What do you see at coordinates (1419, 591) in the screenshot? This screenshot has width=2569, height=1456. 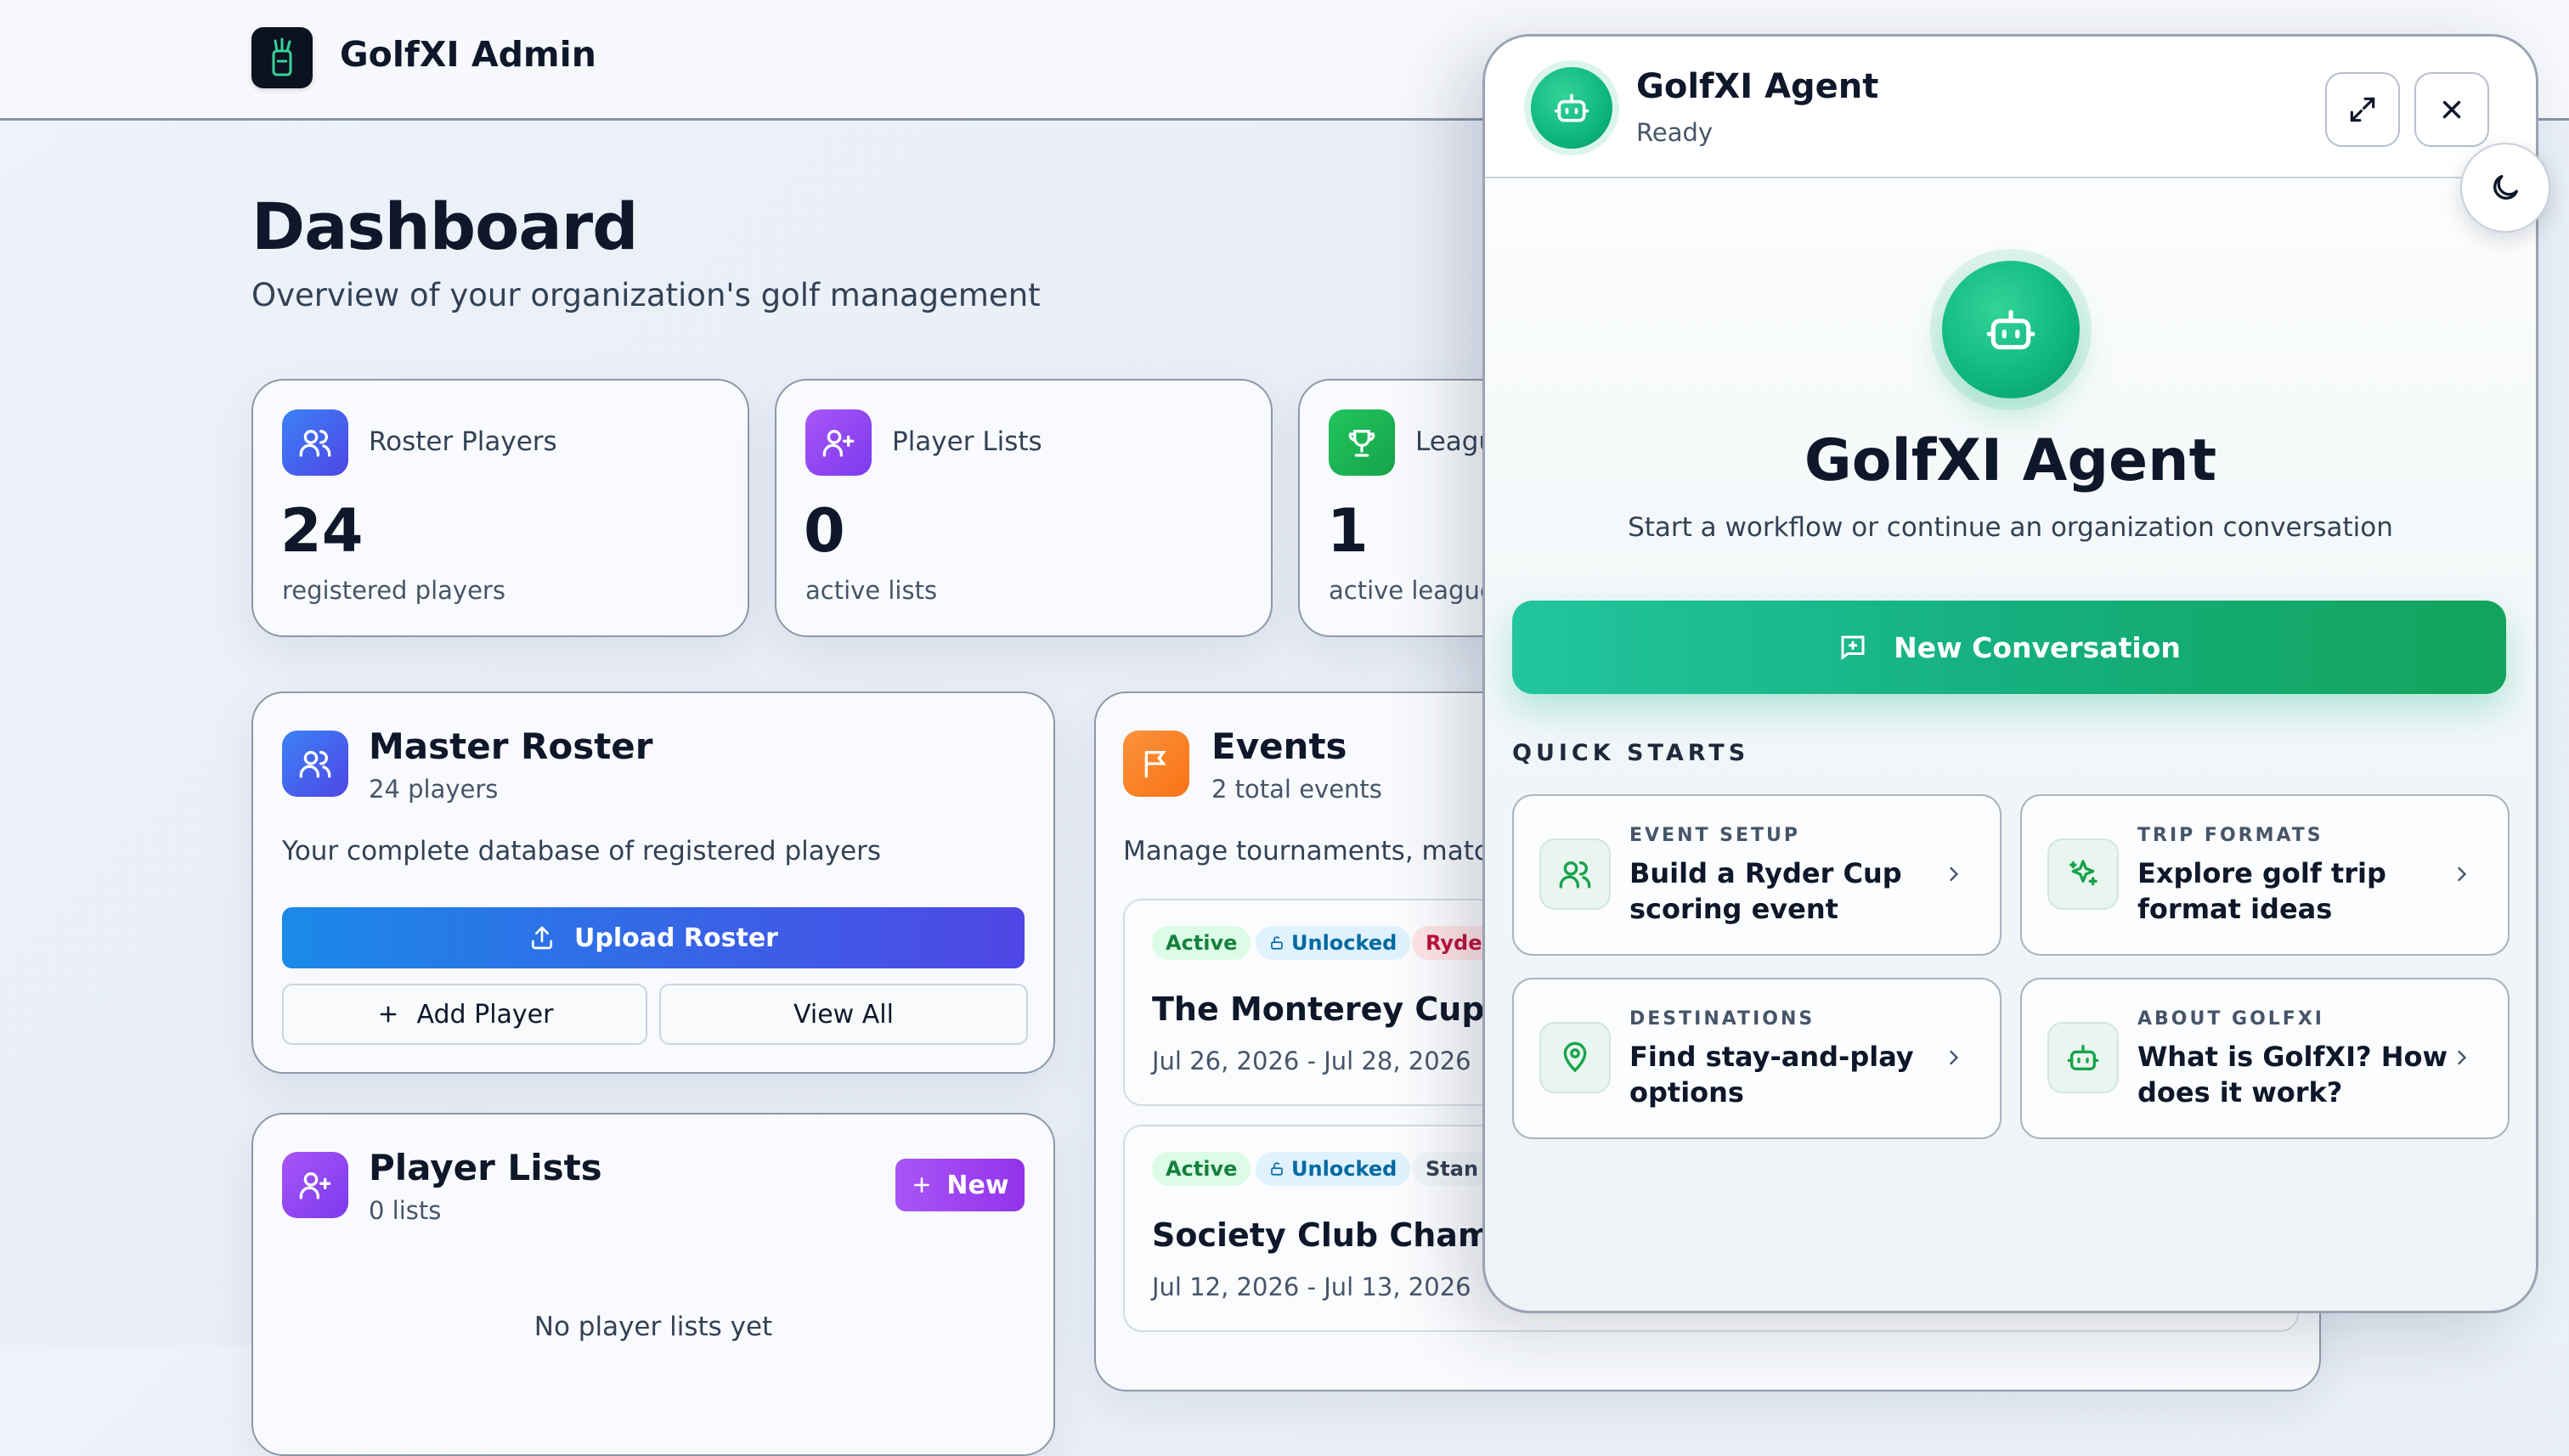 I see `stat-caption: active leagues` at bounding box center [1419, 591].